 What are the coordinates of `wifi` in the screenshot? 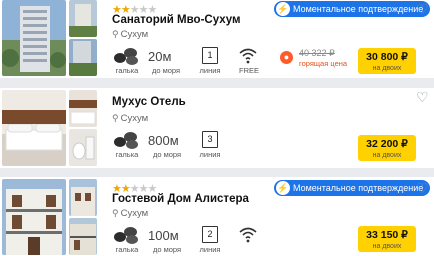 It's located at (249, 239).